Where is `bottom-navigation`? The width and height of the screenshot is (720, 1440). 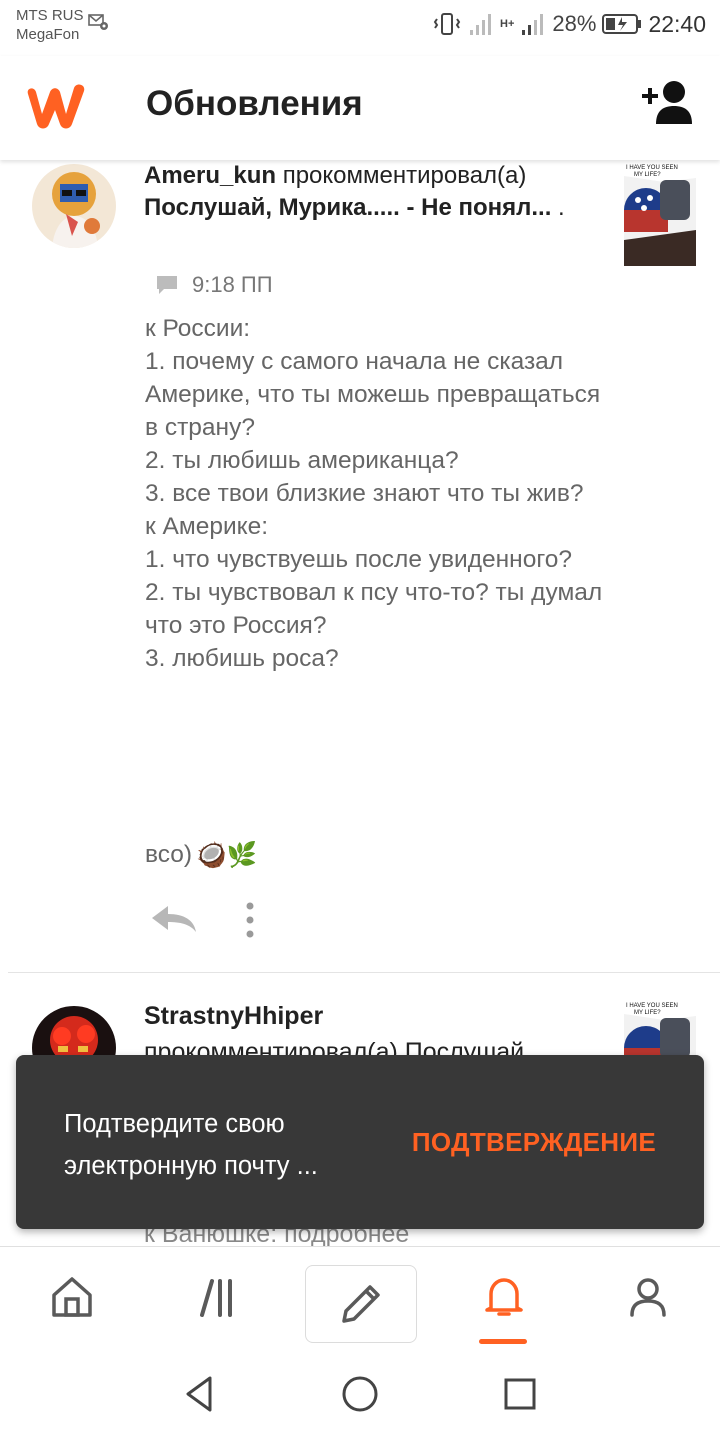 bottom-navigation is located at coordinates (360, 1298).